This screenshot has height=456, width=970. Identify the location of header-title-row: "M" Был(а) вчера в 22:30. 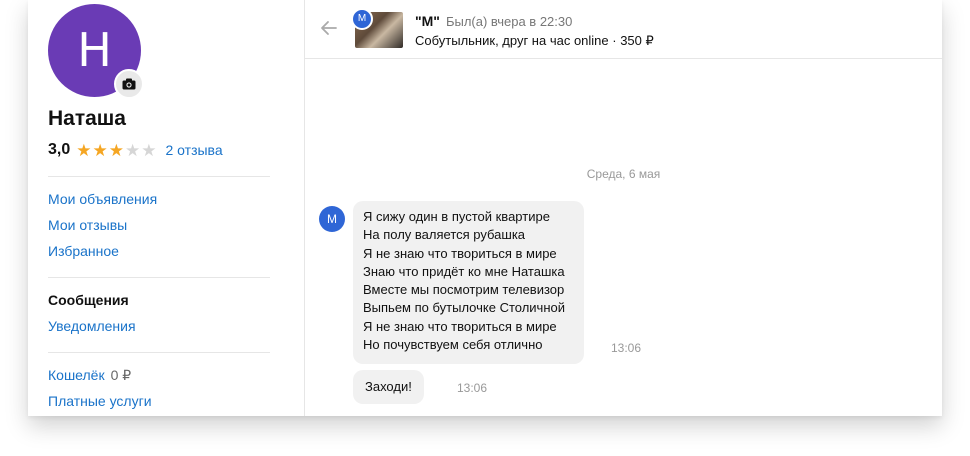
(493, 21).